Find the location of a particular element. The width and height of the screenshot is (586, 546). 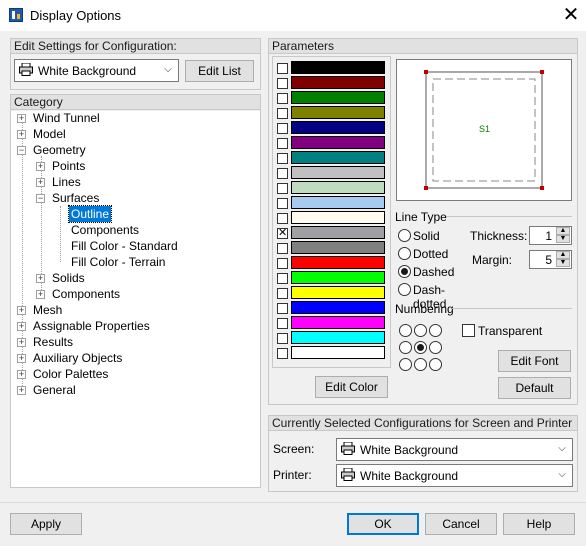

printer-combo: White Background ⌵ is located at coordinates (454, 475).